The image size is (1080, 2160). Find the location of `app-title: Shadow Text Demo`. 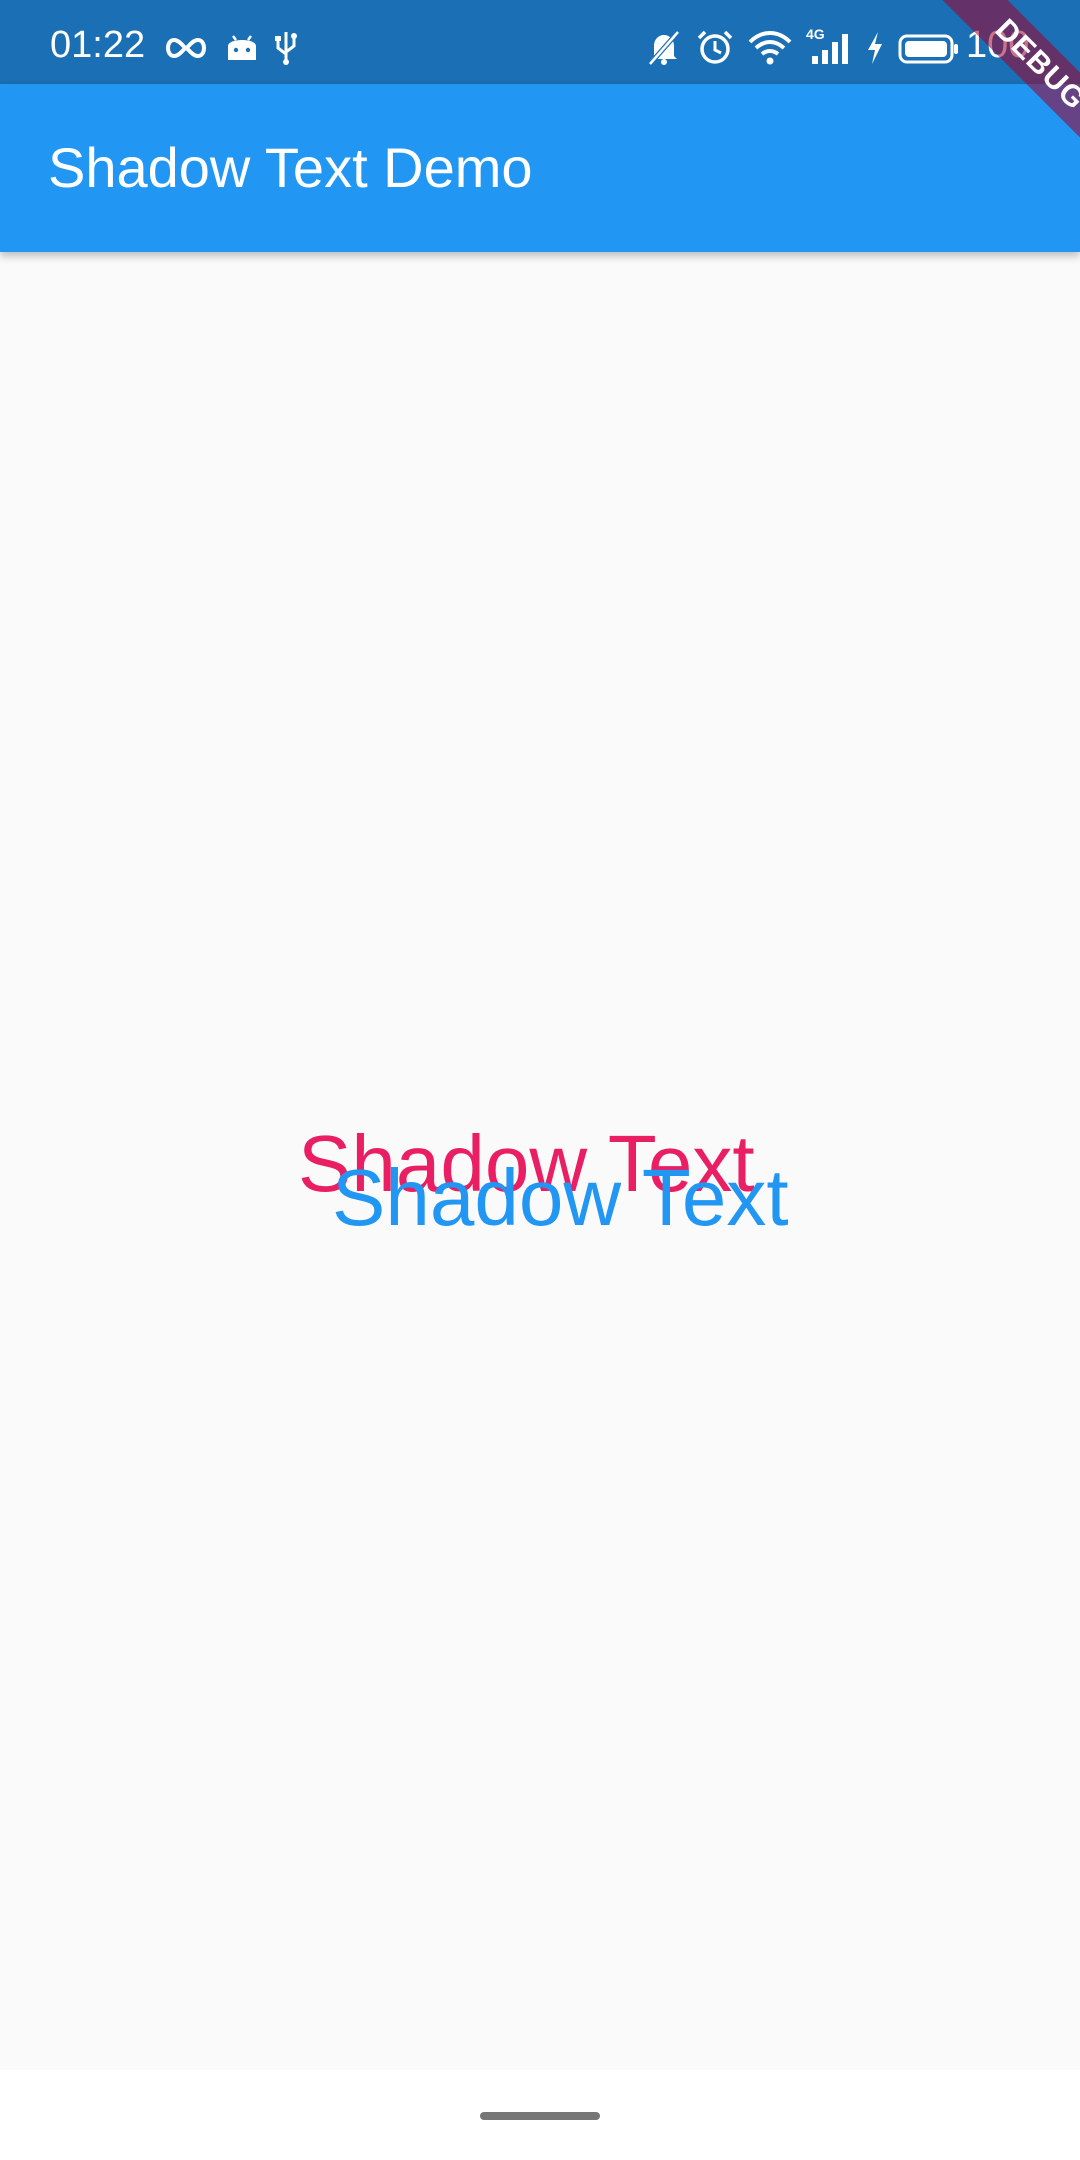

app-title: Shadow Text Demo is located at coordinates (290, 167).